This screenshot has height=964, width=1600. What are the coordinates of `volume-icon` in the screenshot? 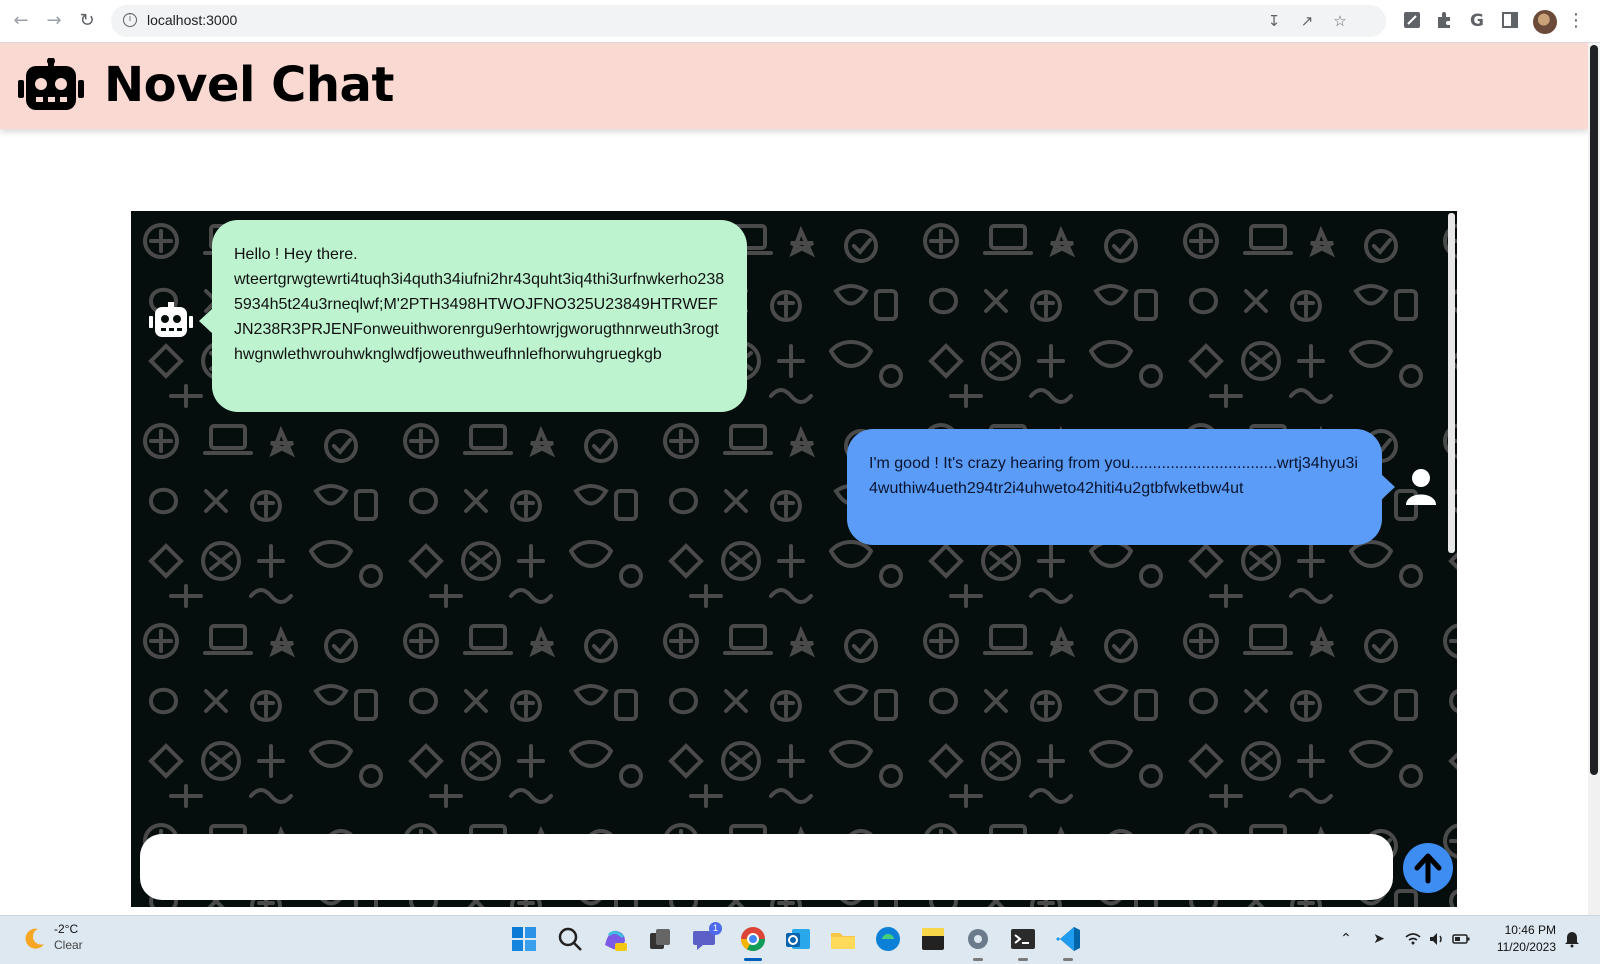 It's located at (1437, 939).